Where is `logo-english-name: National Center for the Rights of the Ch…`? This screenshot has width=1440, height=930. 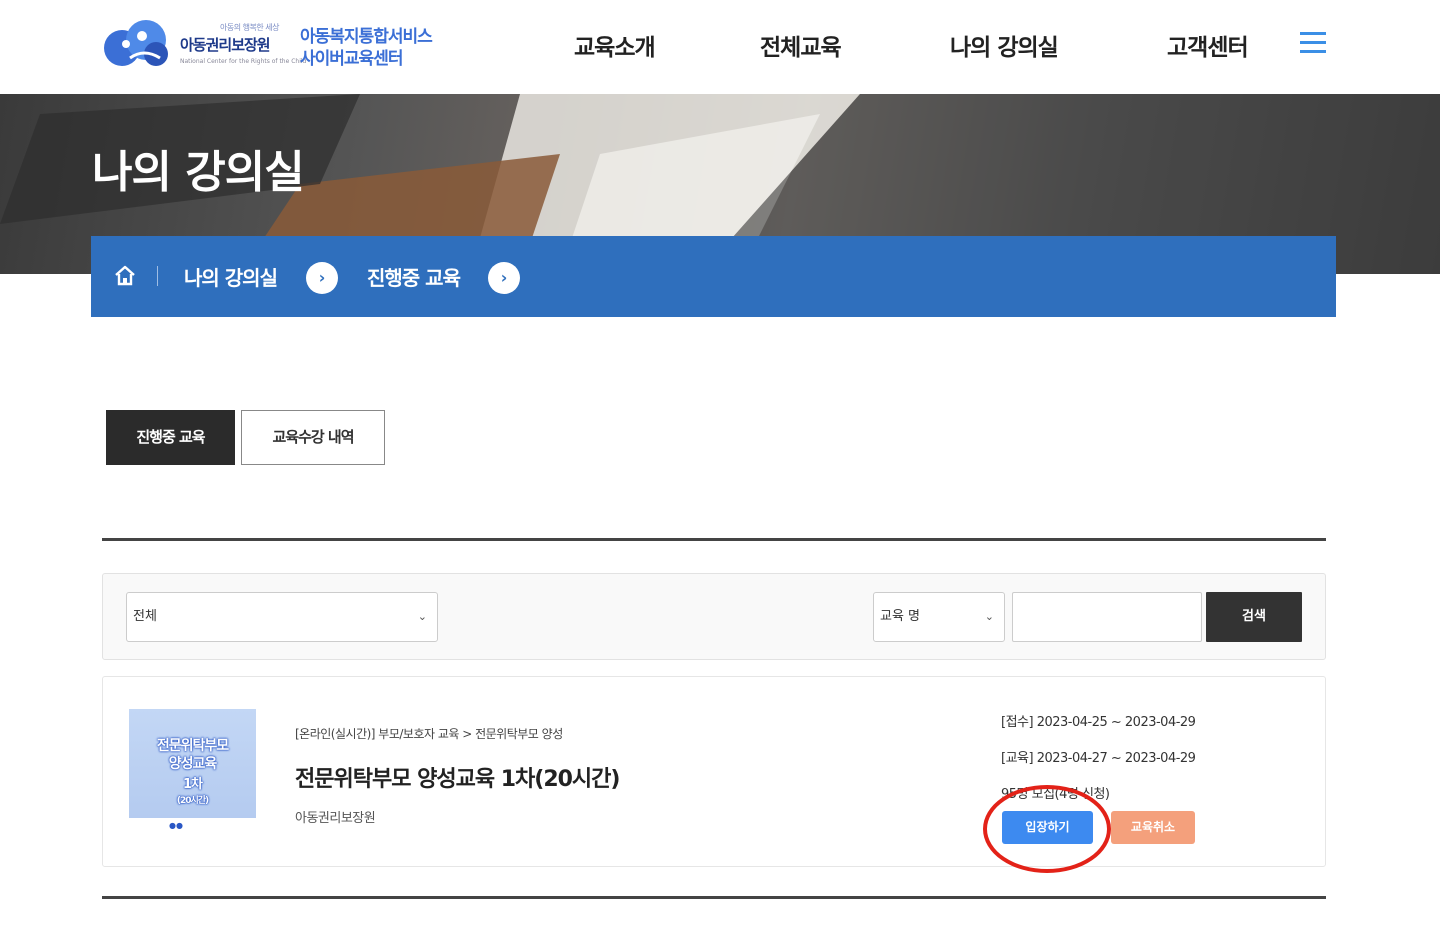
logo-english-name: National Center for the Rights of the Ch… is located at coordinates (243, 61).